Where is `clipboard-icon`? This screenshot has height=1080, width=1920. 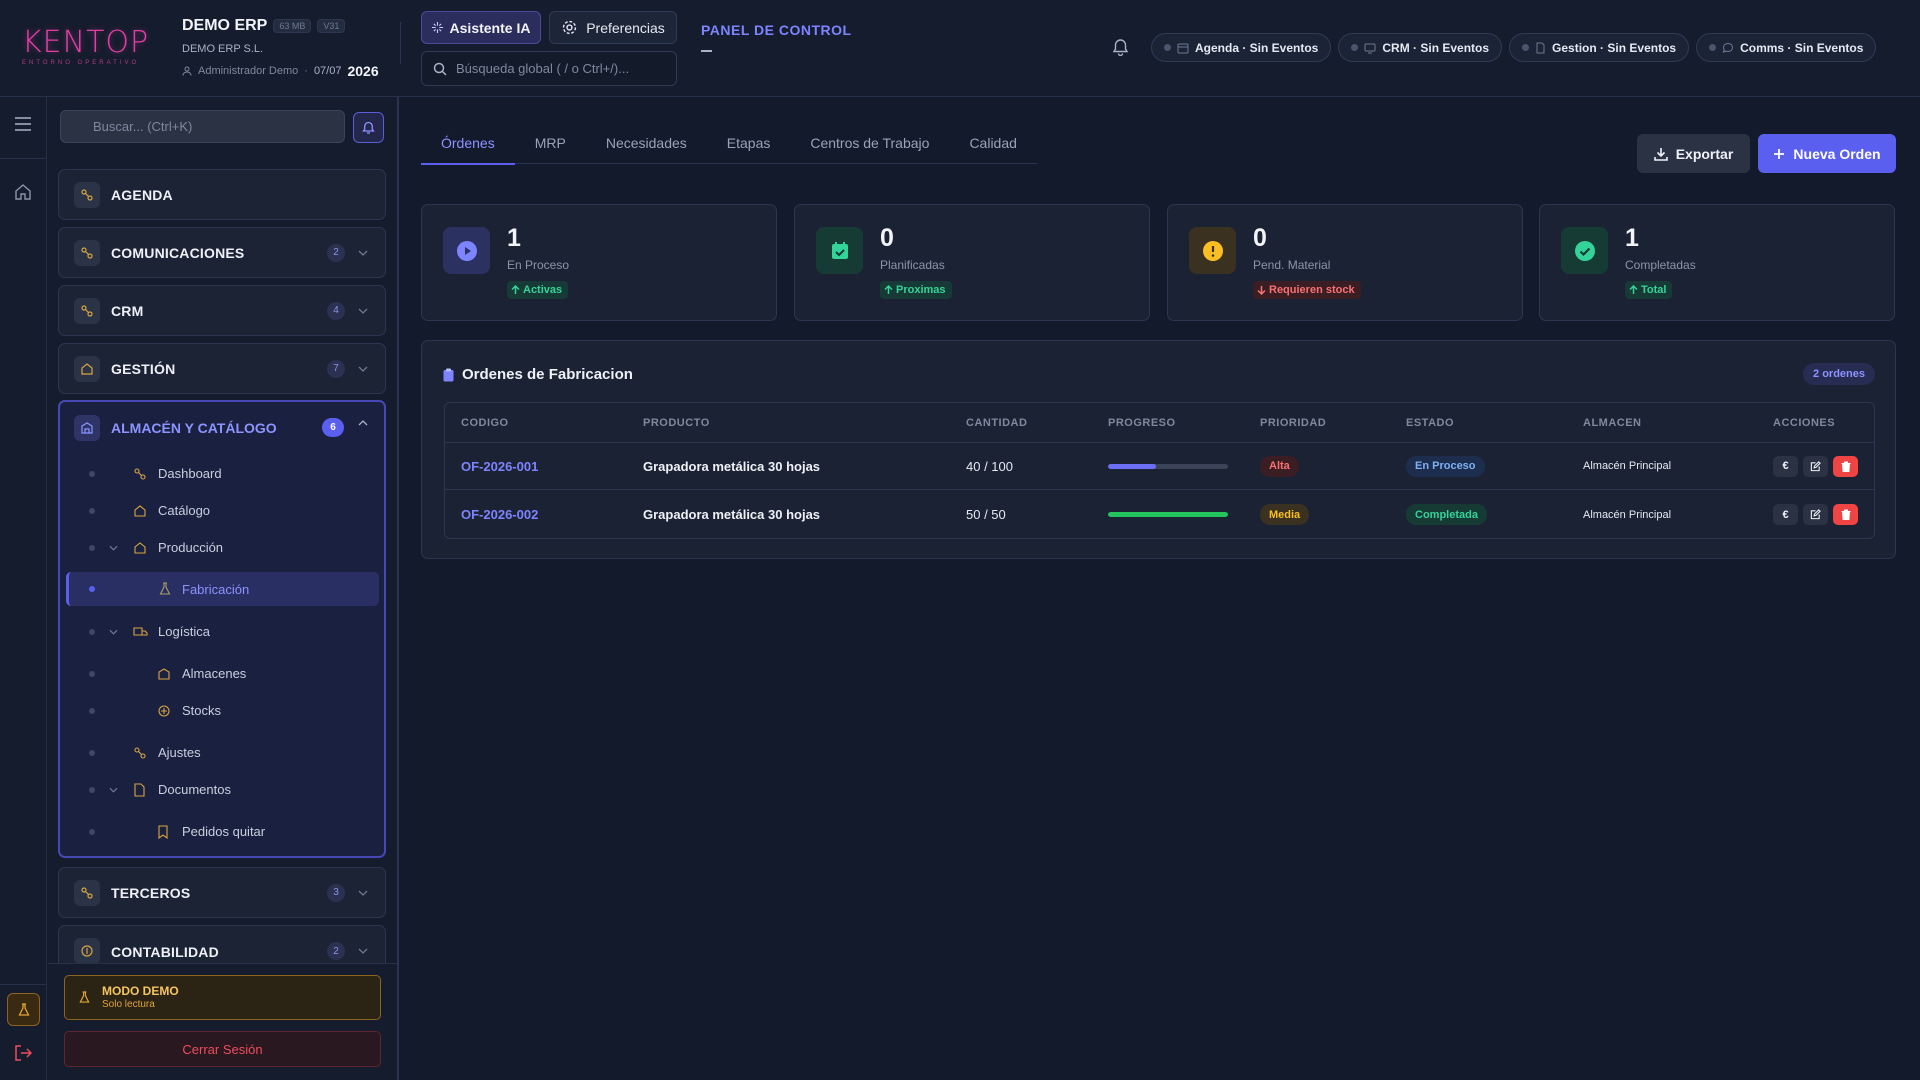
clipboard-icon is located at coordinates (448, 375).